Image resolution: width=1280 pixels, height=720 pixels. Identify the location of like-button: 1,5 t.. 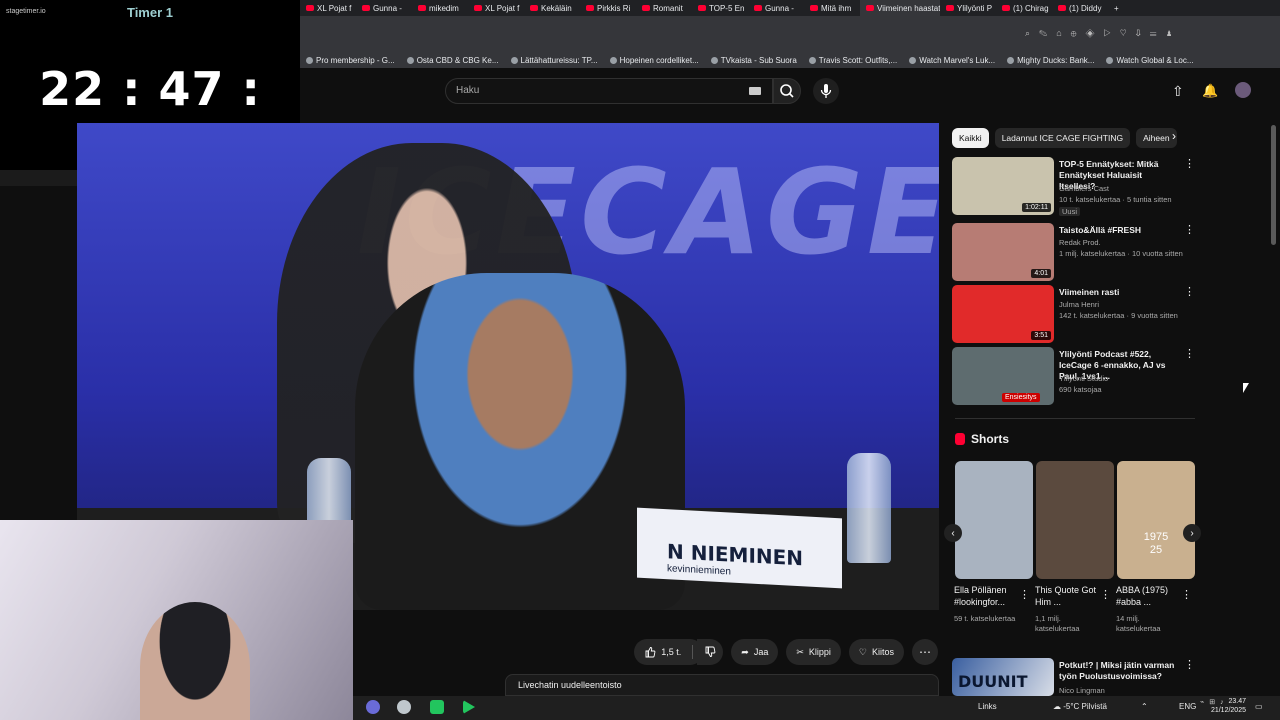
(669, 652).